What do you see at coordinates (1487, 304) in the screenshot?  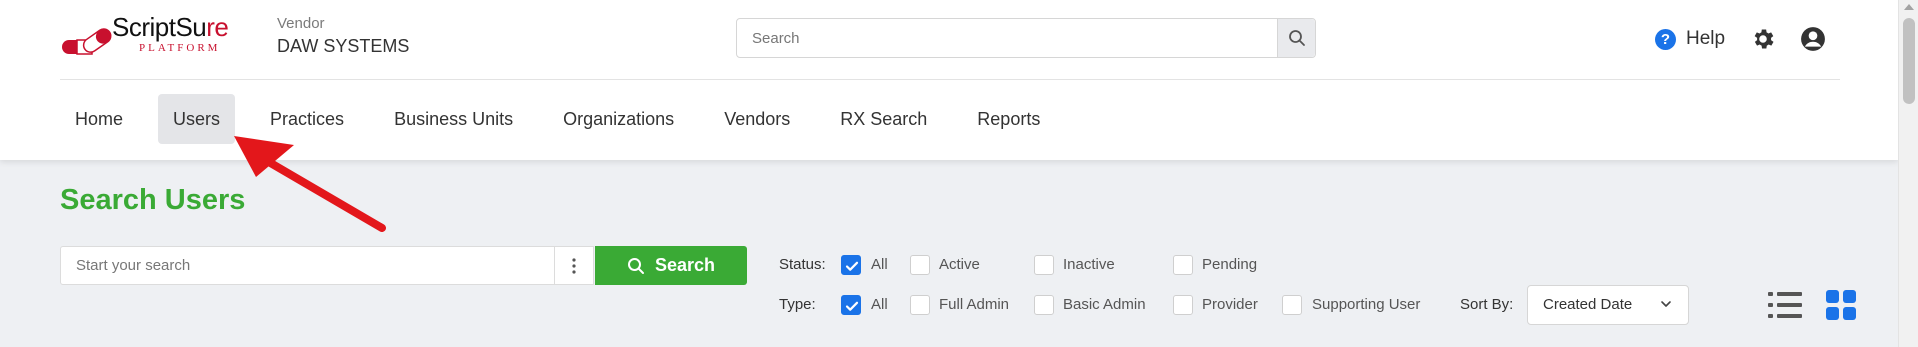 I see `sort-by-label: Sort By:` at bounding box center [1487, 304].